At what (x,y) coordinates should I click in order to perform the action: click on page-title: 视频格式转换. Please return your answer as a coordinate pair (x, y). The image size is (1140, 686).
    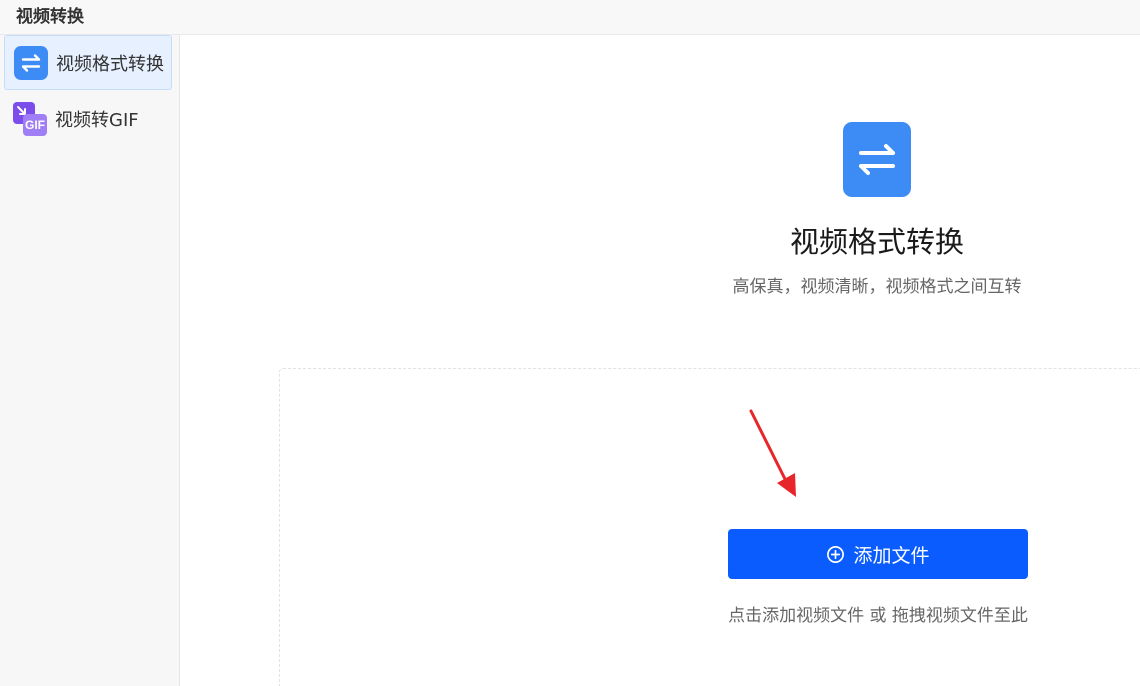
    Looking at the image, I should click on (876, 242).